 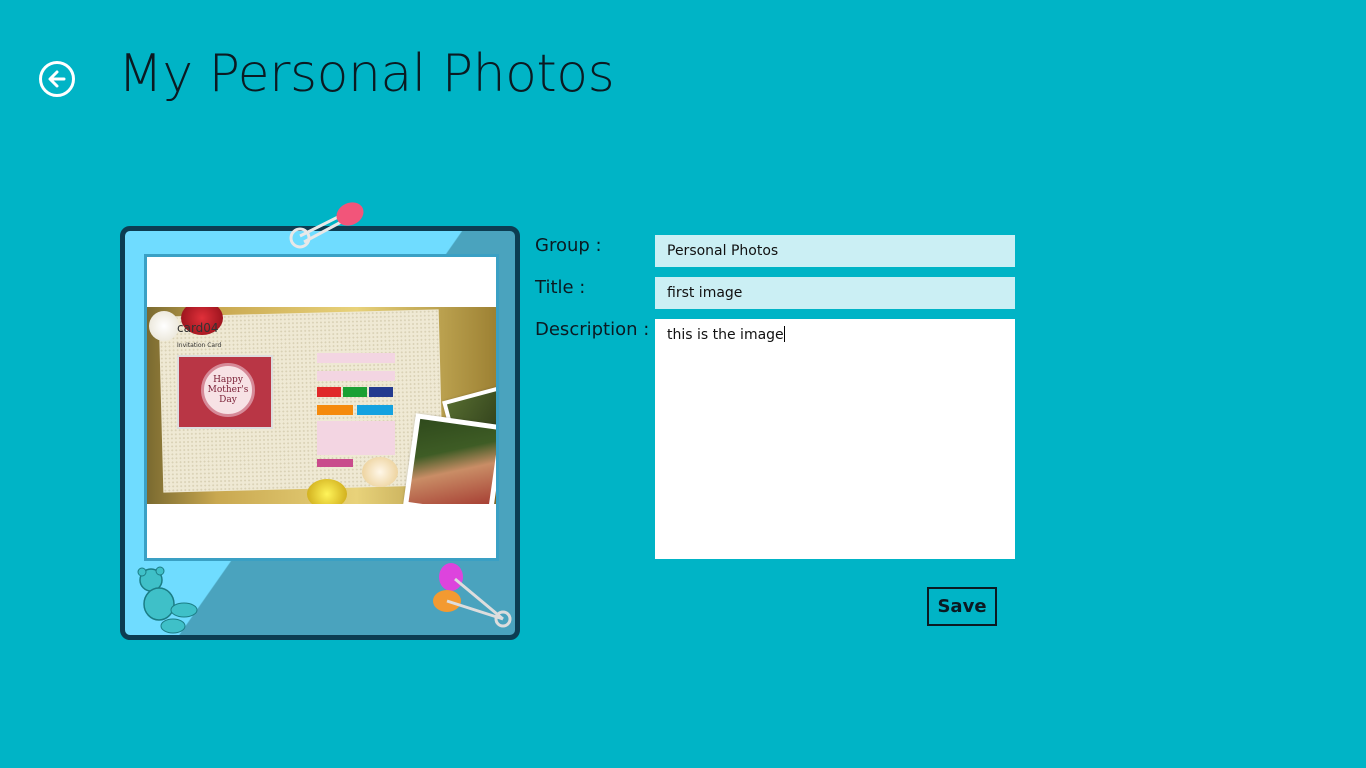 What do you see at coordinates (449, 458) in the screenshot?
I see `photo-snapshot-family` at bounding box center [449, 458].